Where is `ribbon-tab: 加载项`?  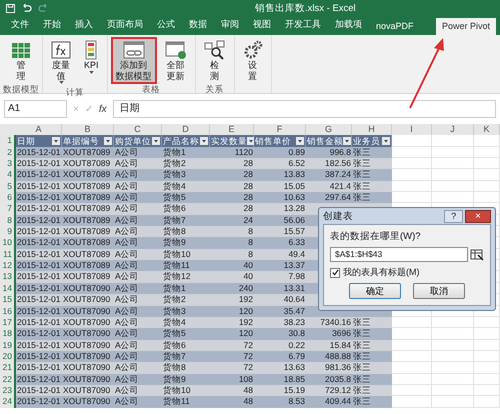 ribbon-tab: 加载项 is located at coordinates (348, 25).